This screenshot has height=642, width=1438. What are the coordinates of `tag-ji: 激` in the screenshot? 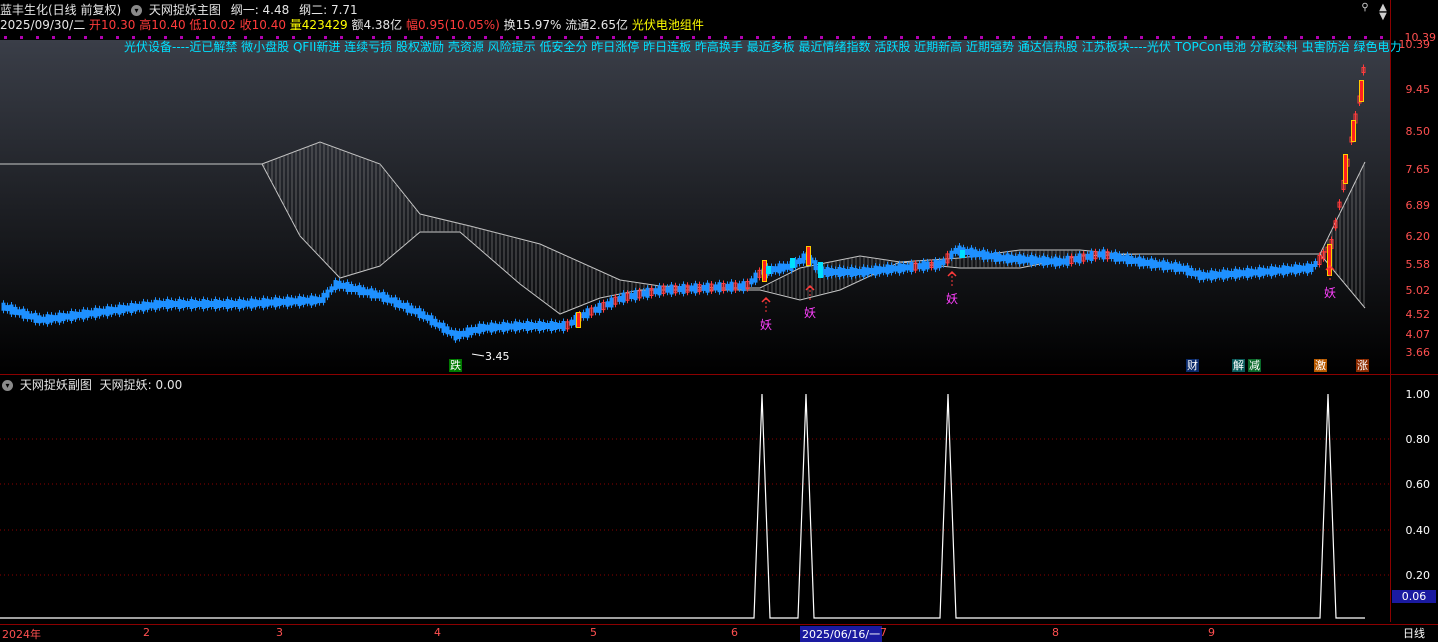 It's located at (1320, 365).